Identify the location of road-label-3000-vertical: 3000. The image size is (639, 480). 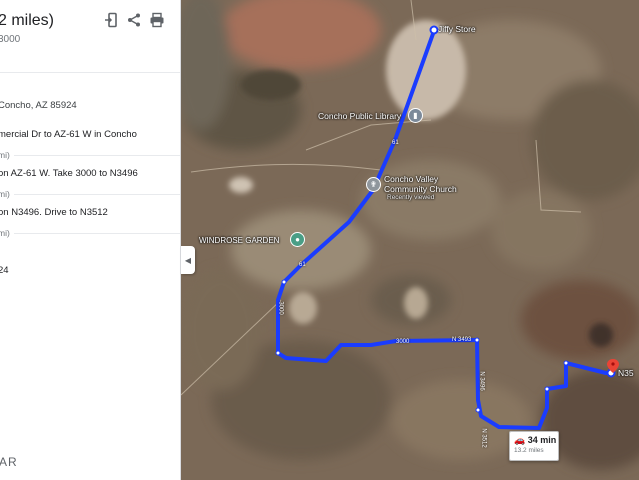
(280, 308).